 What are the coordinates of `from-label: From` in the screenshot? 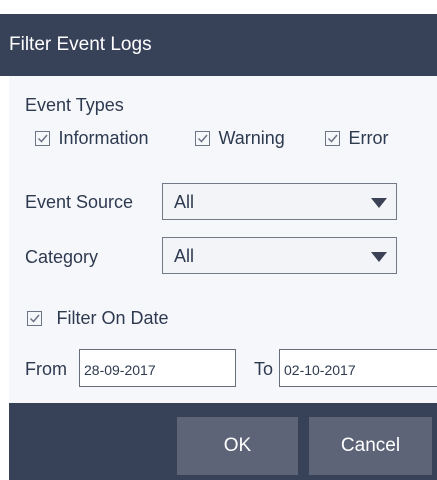 It's located at (46, 369).